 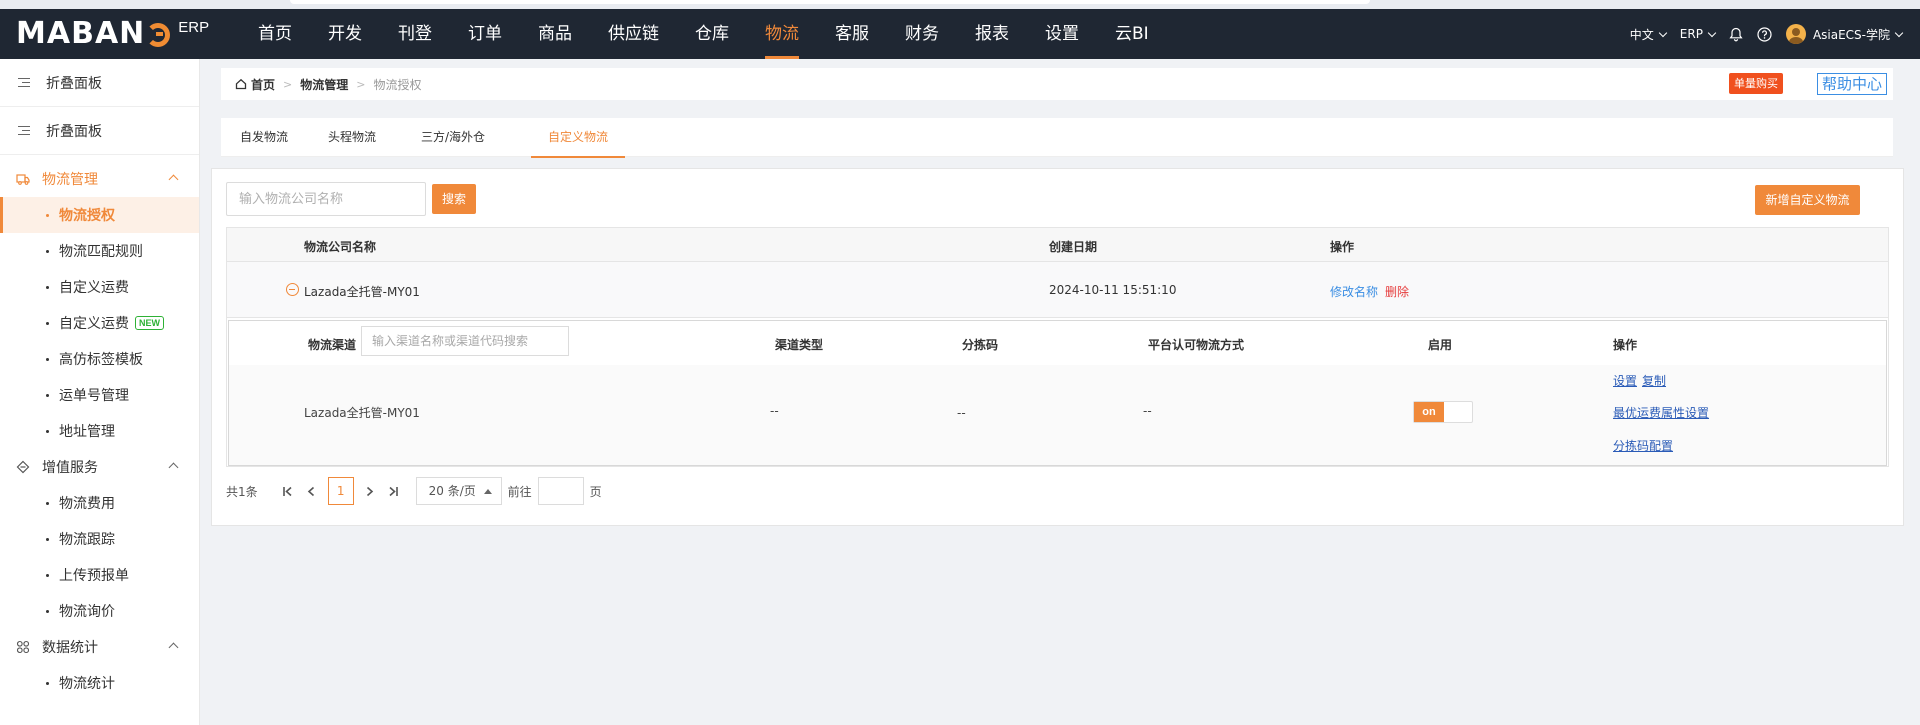 What do you see at coordinates (99, 647) in the screenshot?
I see `sidebar-group-data-statistics: 数据统计` at bounding box center [99, 647].